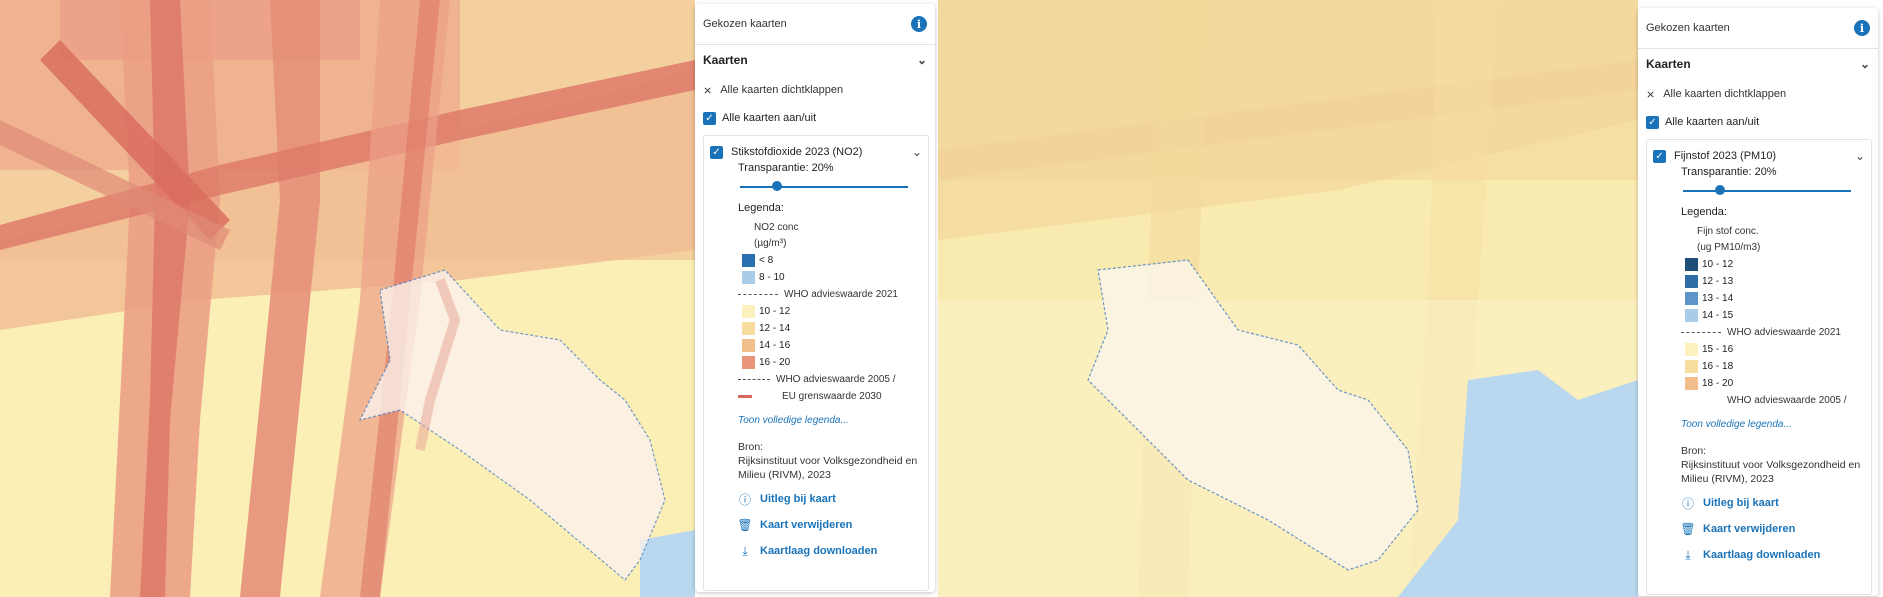 Image resolution: width=1883 pixels, height=597 pixels. What do you see at coordinates (1718, 366) in the screenshot?
I see `legend-item-label: 16 - 18` at bounding box center [1718, 366].